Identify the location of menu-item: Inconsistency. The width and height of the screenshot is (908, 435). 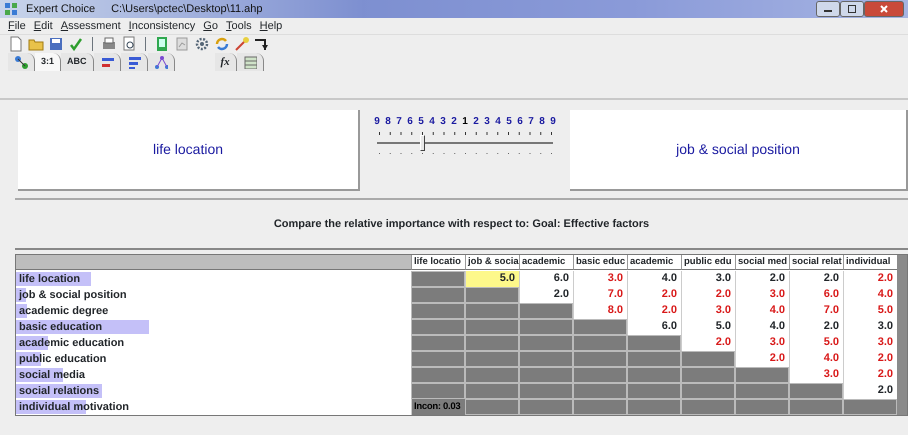
(162, 26).